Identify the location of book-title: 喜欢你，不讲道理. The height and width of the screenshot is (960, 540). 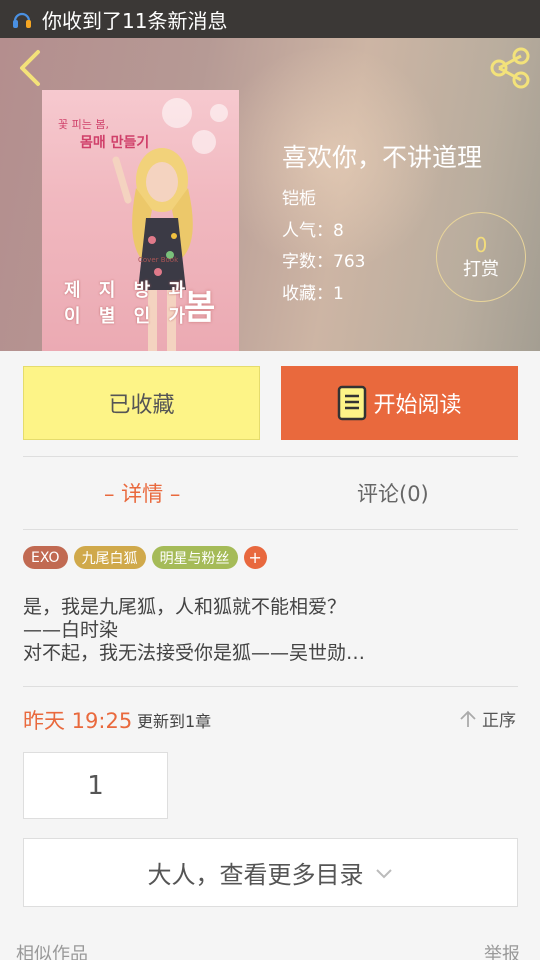
(382, 157).